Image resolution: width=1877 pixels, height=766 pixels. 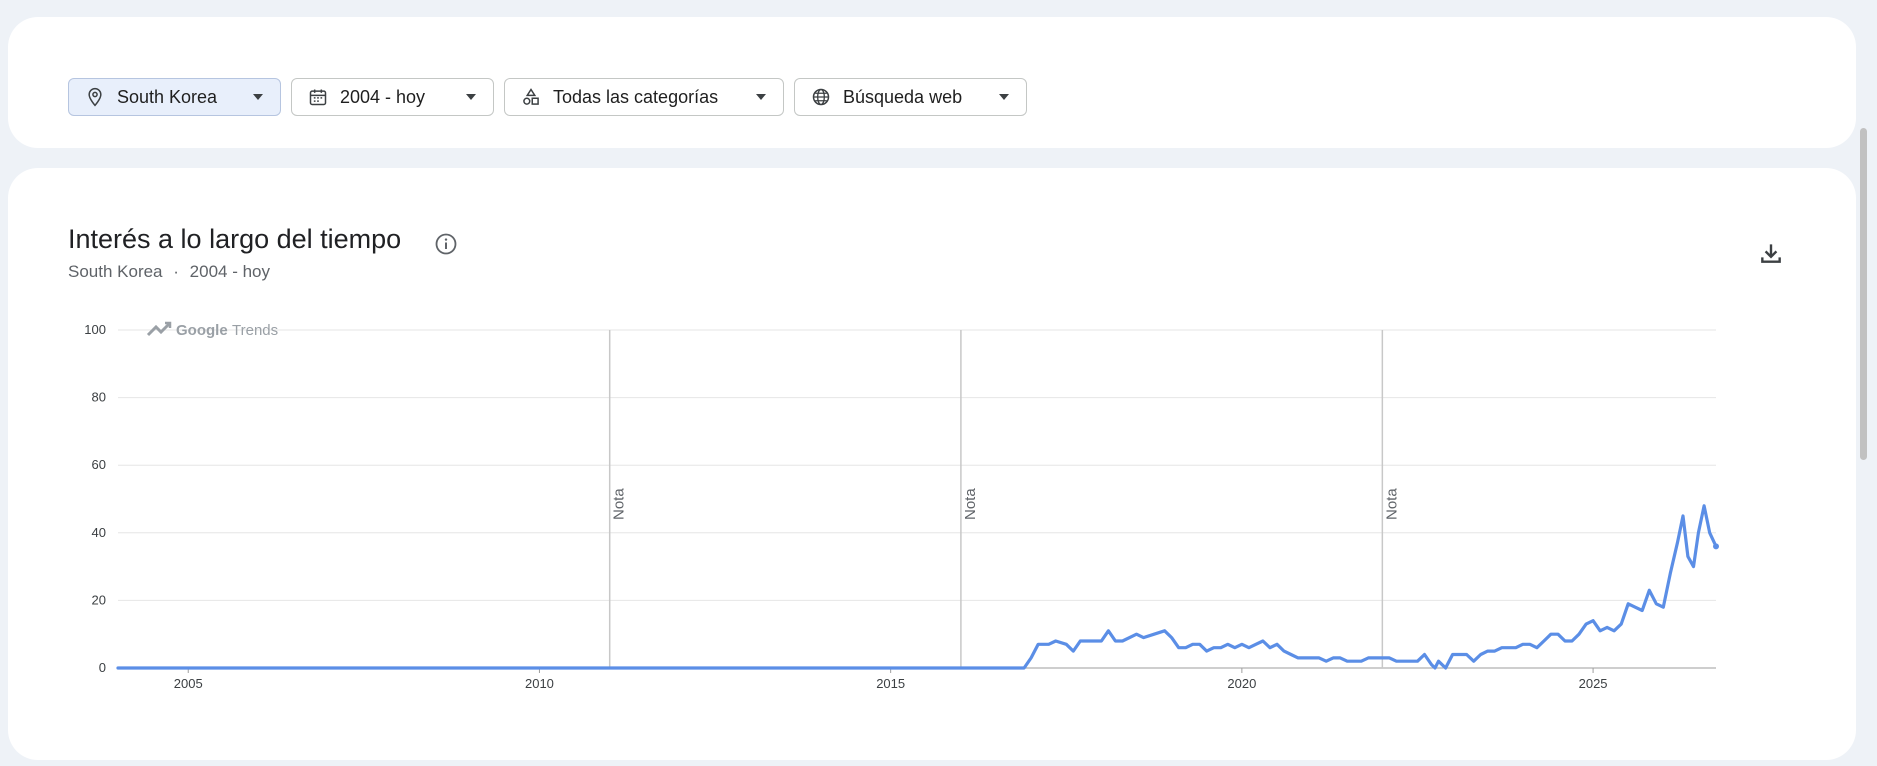 I want to click on y-tick-label: 40, so click(x=99, y=532).